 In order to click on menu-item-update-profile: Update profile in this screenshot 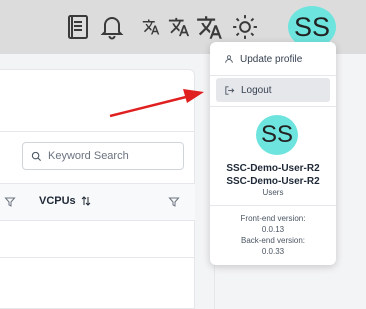, I will do `click(273, 59)`.